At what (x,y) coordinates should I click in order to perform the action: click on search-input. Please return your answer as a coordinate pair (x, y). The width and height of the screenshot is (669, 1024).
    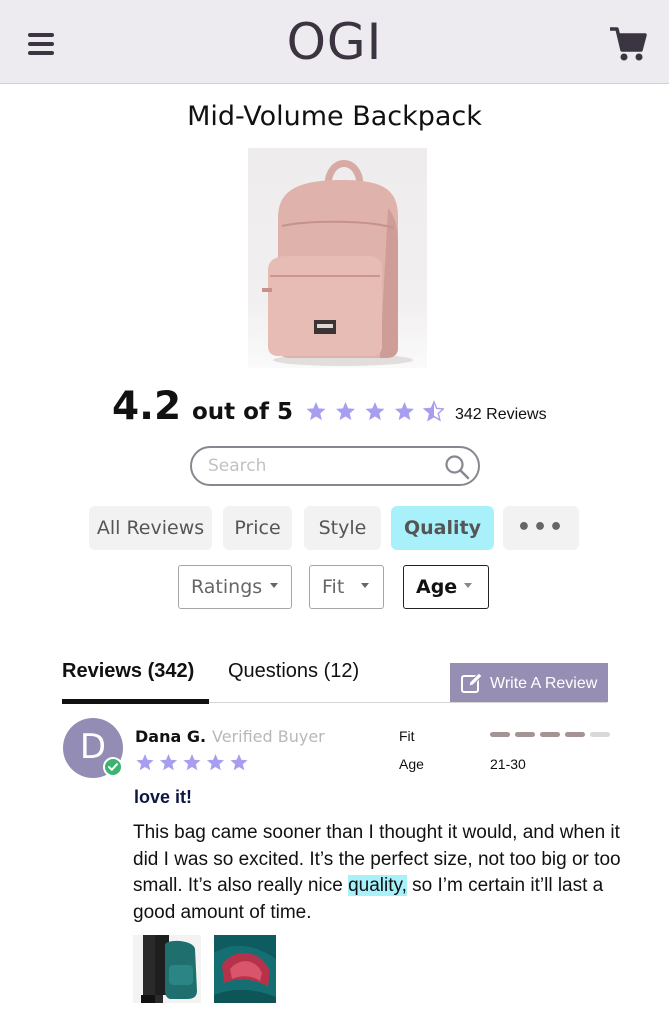
    Looking at the image, I should click on (323, 466).